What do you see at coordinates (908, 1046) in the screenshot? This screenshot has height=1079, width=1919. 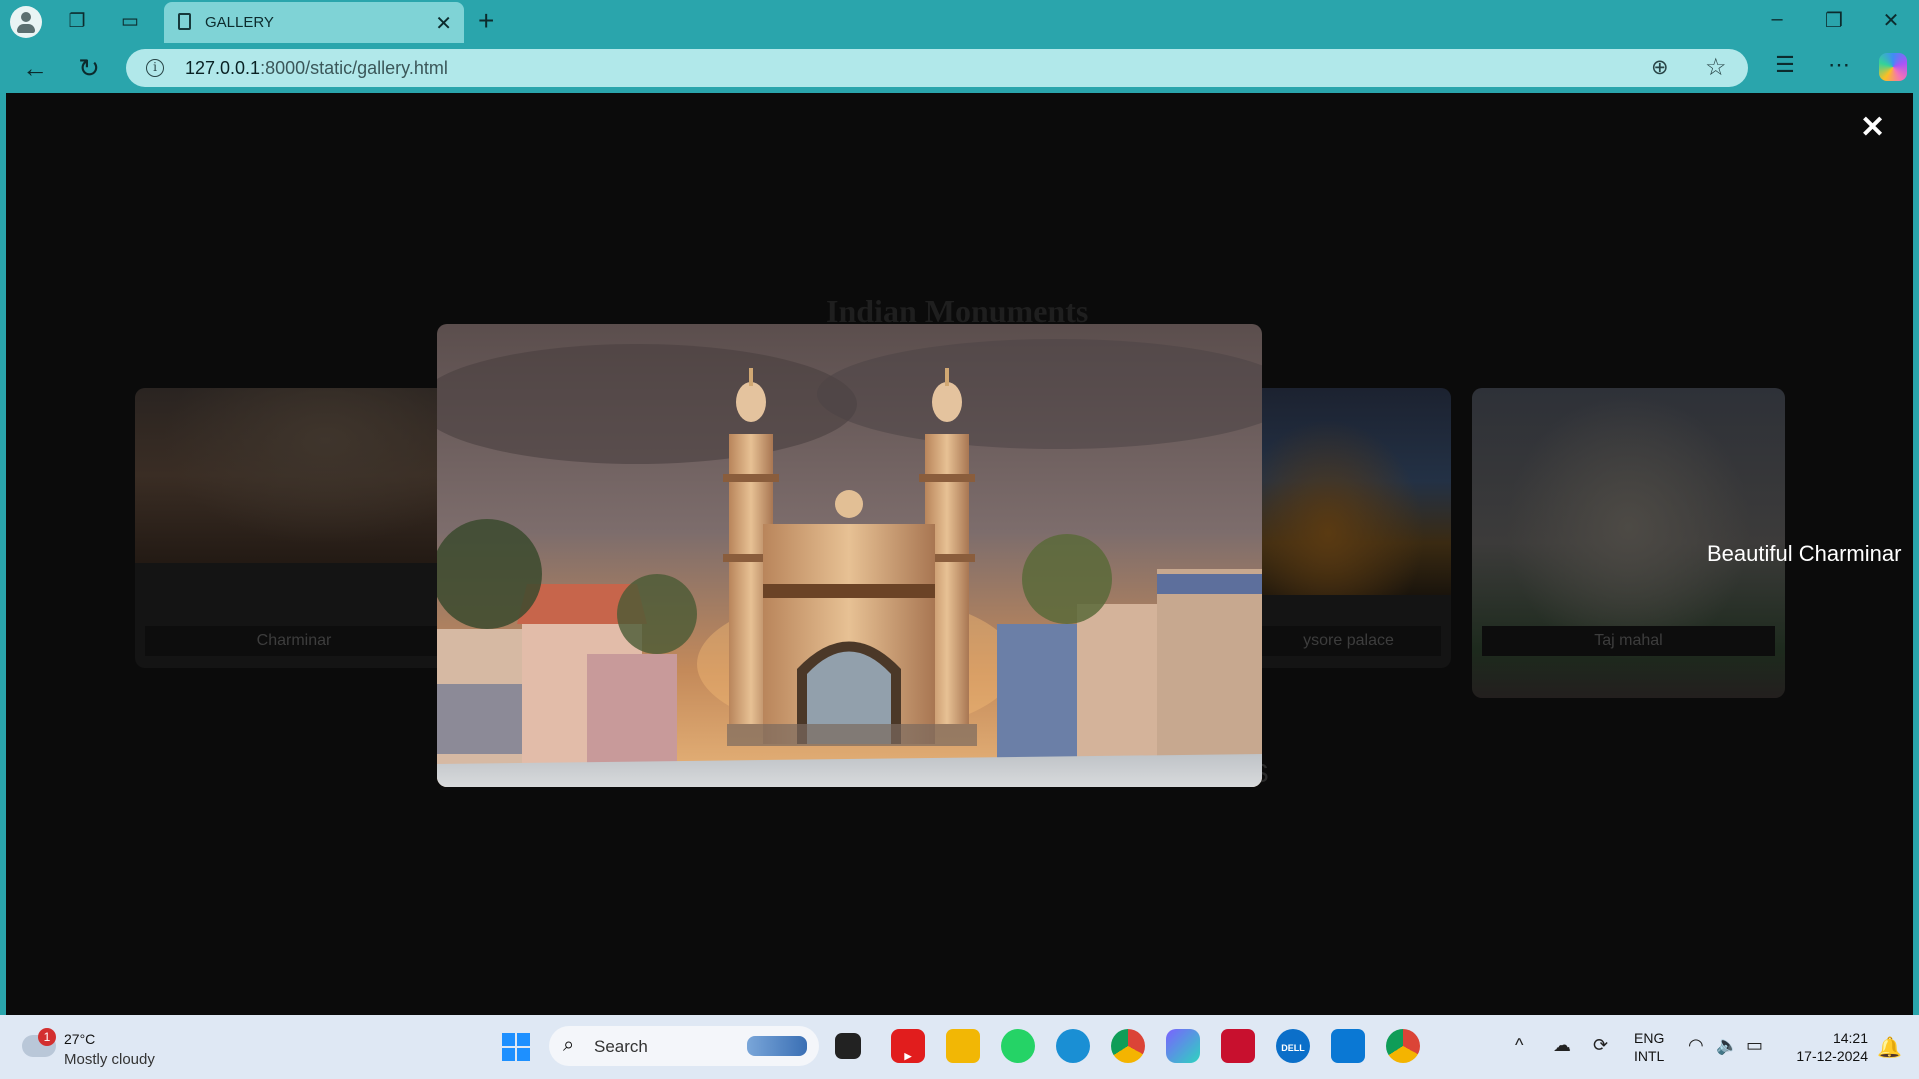 I see `youtube-icon: ▶` at bounding box center [908, 1046].